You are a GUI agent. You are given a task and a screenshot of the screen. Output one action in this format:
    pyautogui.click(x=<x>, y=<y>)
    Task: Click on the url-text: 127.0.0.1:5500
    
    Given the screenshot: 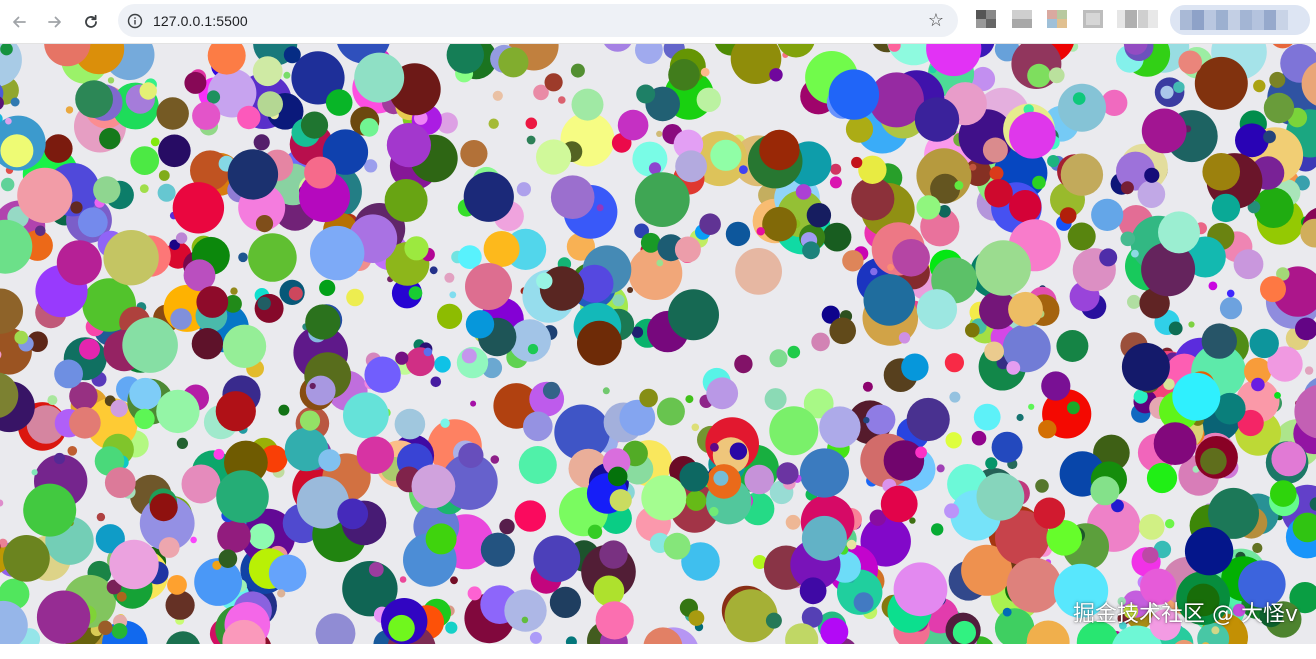 What is the action you would take?
    pyautogui.click(x=200, y=21)
    